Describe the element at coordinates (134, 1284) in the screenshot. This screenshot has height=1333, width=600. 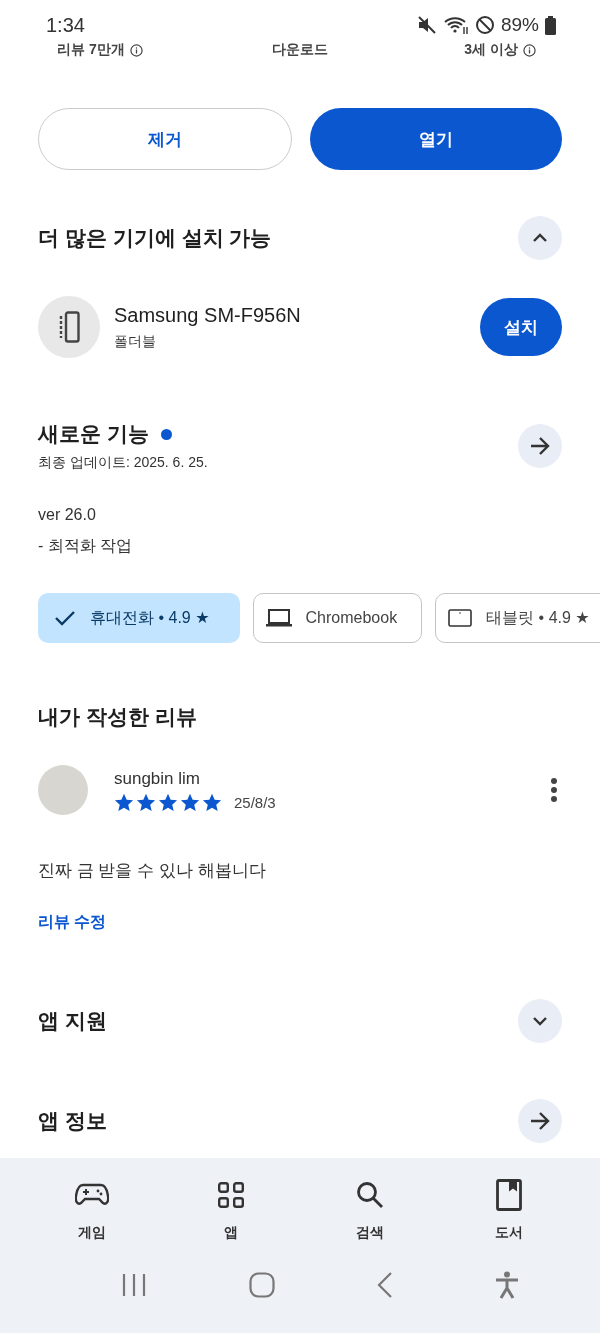
I see `recent-apps-icon` at that location.